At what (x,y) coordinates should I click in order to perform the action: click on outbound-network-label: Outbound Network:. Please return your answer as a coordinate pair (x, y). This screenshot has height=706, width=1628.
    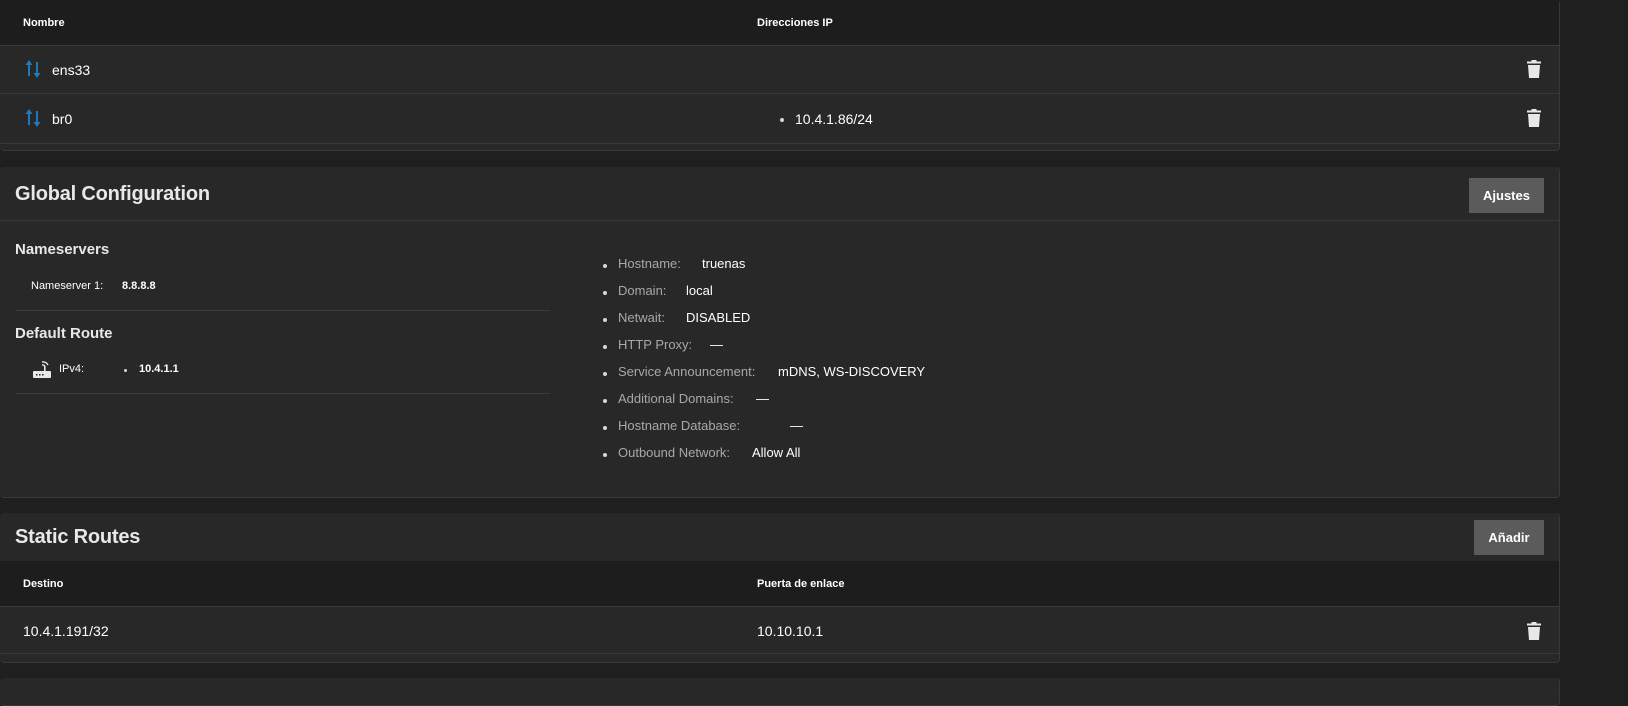
    Looking at the image, I should click on (674, 452).